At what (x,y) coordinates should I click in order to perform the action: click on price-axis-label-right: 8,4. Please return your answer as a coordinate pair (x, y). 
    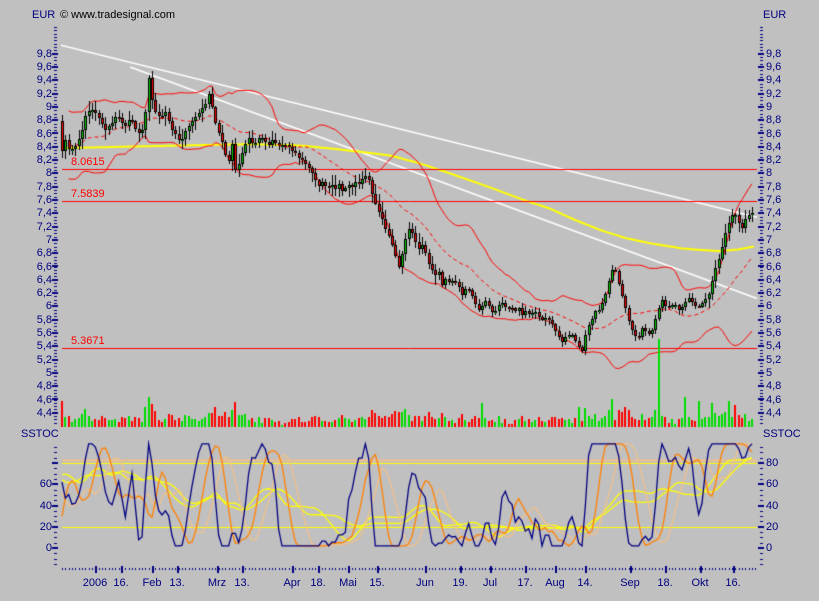
    Looking at the image, I should click on (774, 146).